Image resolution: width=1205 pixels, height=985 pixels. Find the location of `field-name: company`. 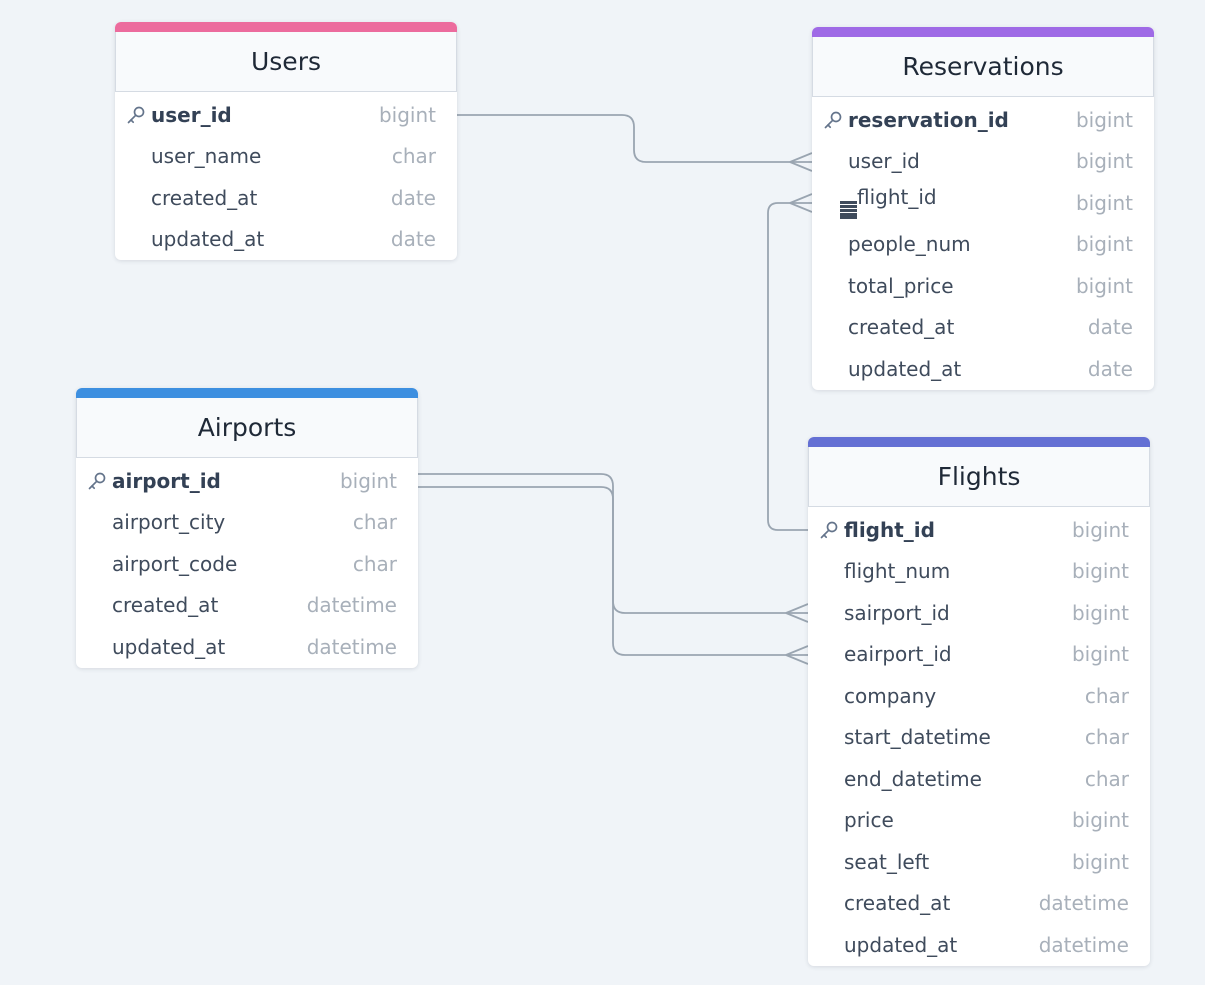

field-name: company is located at coordinates (890, 695).